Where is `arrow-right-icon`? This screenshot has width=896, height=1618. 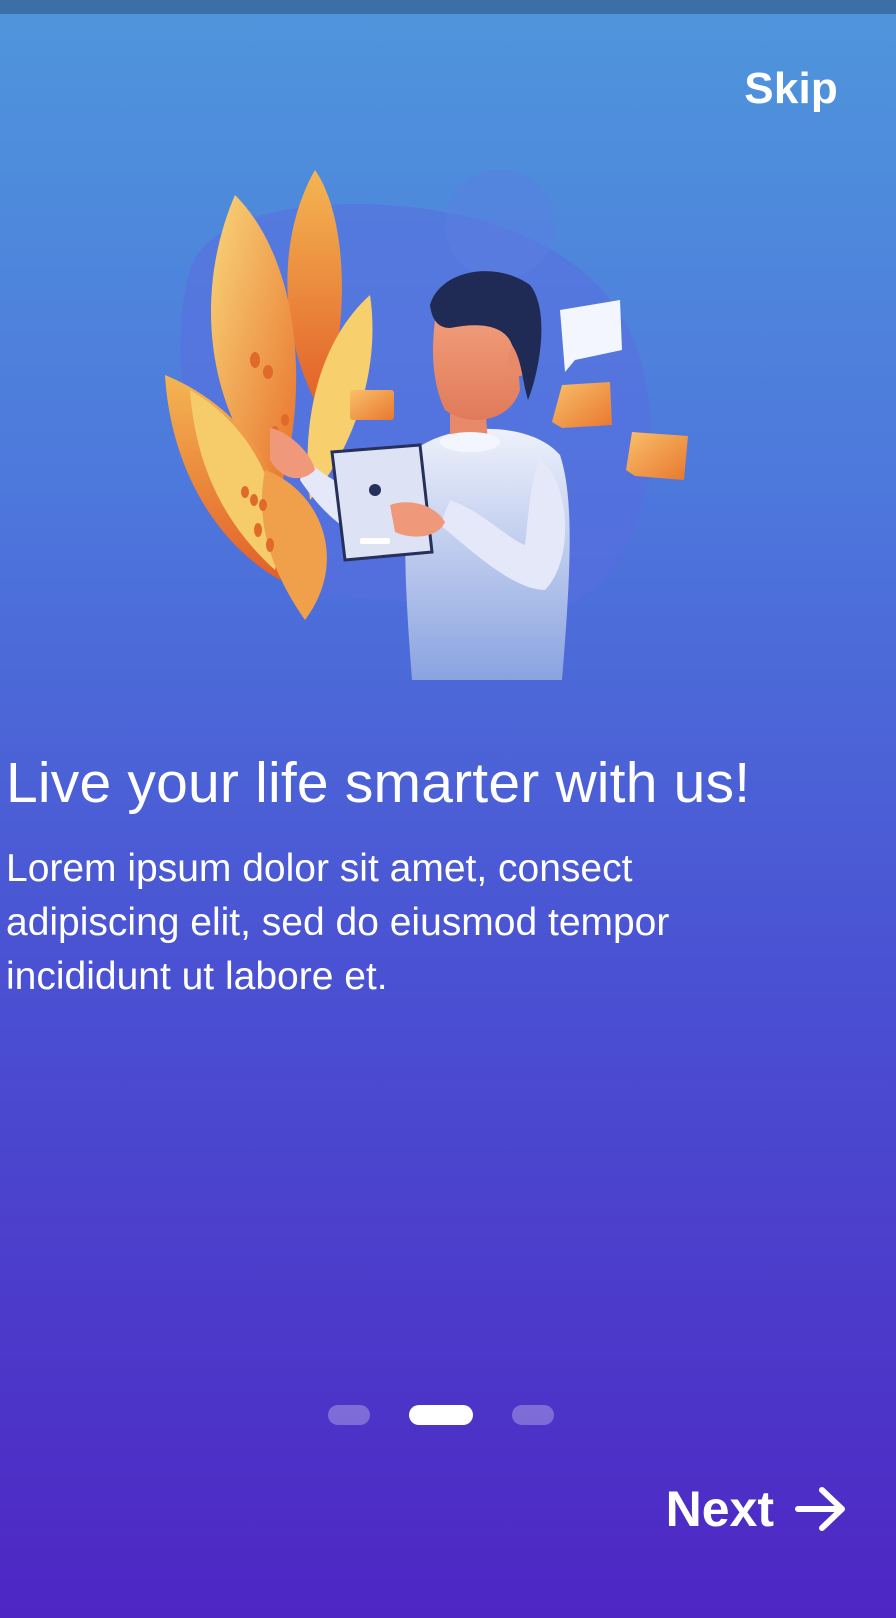
arrow-right-icon is located at coordinates (821, 1509).